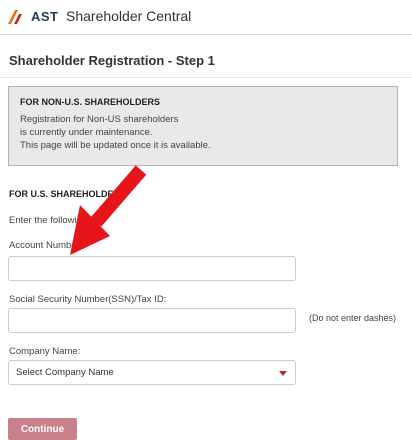 Image resolution: width=412 pixels, height=440 pixels. What do you see at coordinates (206, 17) in the screenshot?
I see `app-header: AST Shareholder Central` at bounding box center [206, 17].